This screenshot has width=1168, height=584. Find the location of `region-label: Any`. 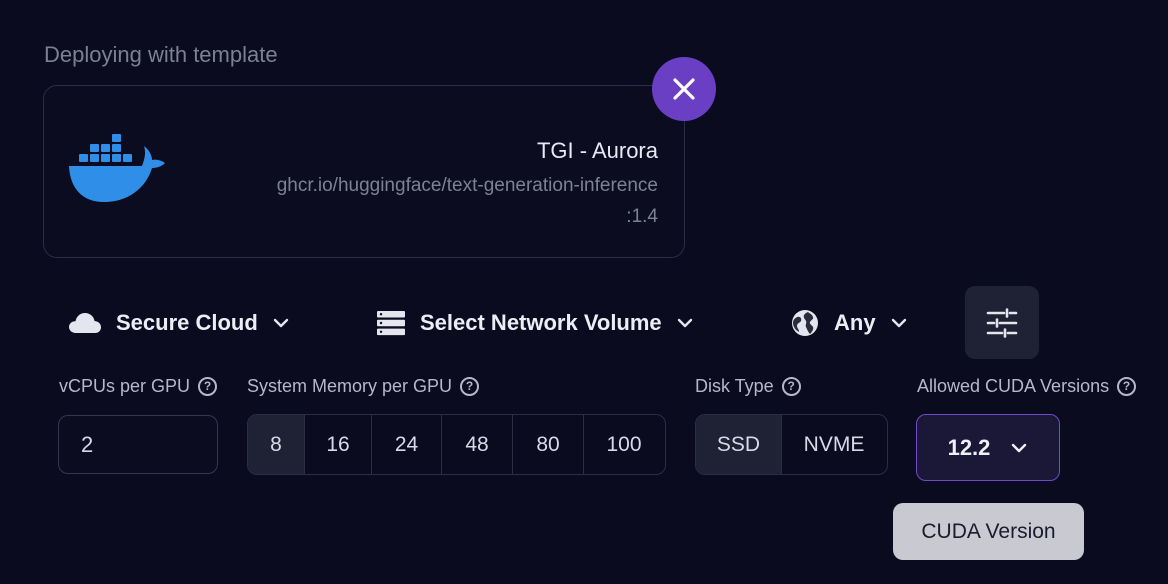

region-label: Any is located at coordinates (855, 322).